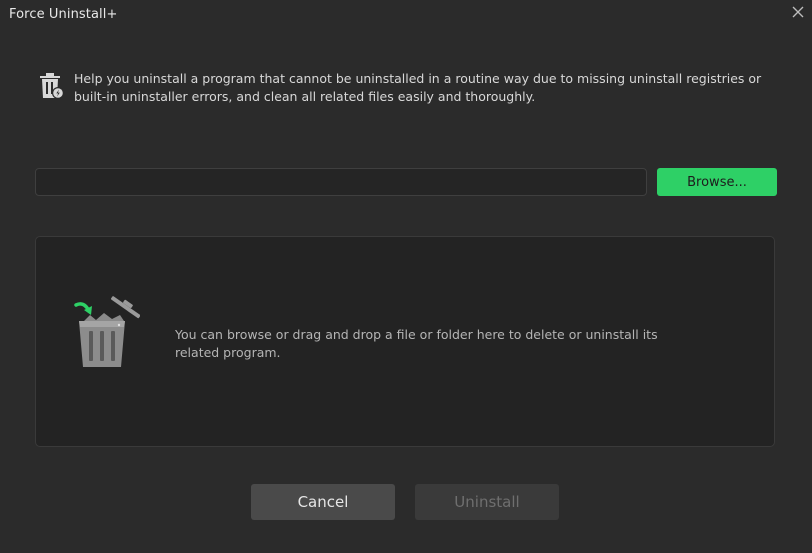  I want to click on uninstall-button: Uninstall, so click(487, 502).